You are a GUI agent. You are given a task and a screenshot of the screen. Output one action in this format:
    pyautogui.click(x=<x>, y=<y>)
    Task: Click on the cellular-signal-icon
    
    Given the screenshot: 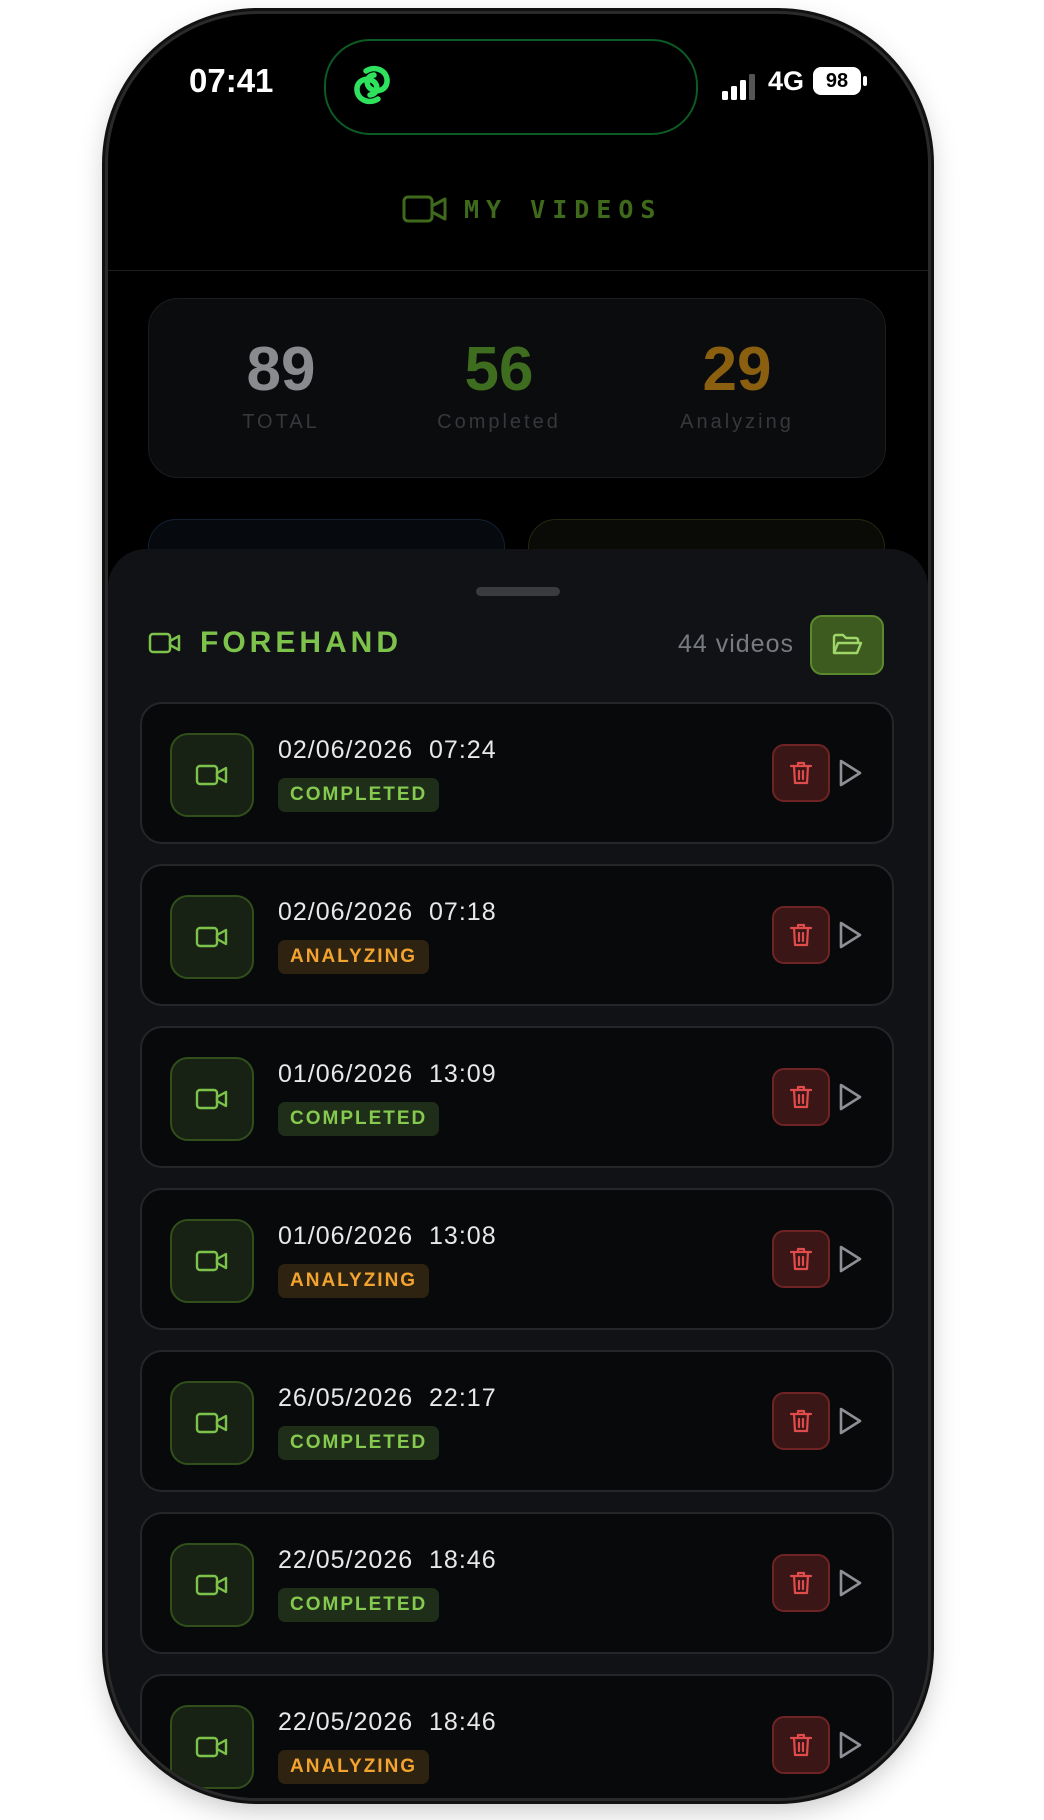 What is the action you would take?
    pyautogui.click(x=738, y=87)
    